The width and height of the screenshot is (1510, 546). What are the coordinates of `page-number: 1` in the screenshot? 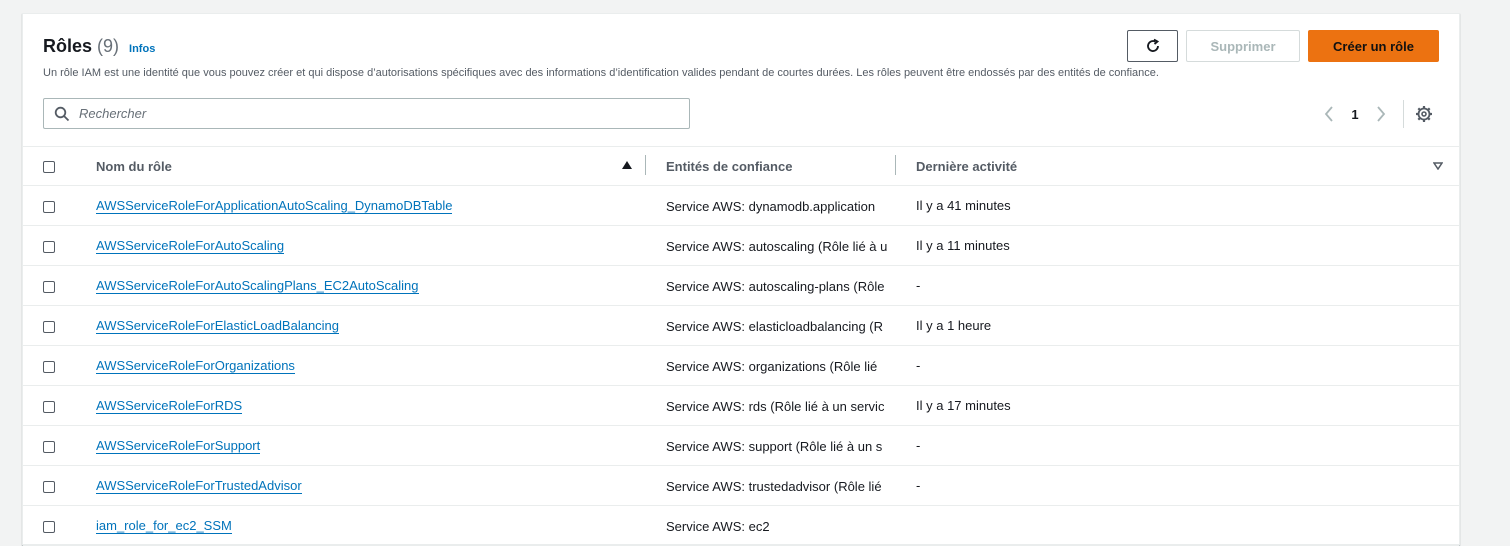 It's located at (1355, 114).